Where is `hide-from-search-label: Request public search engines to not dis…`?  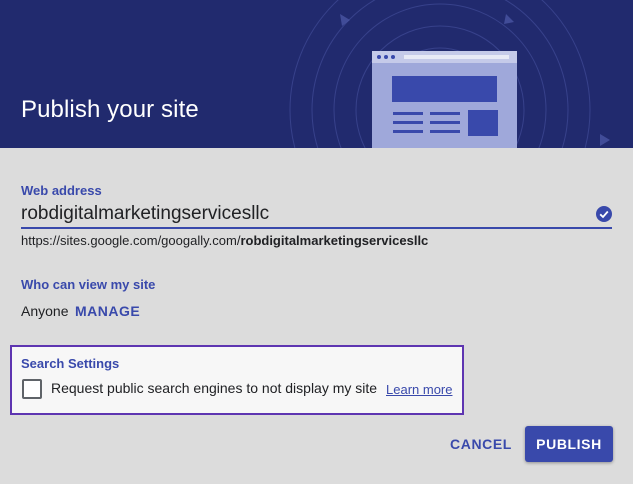 hide-from-search-label: Request public search engines to not dis… is located at coordinates (214, 388).